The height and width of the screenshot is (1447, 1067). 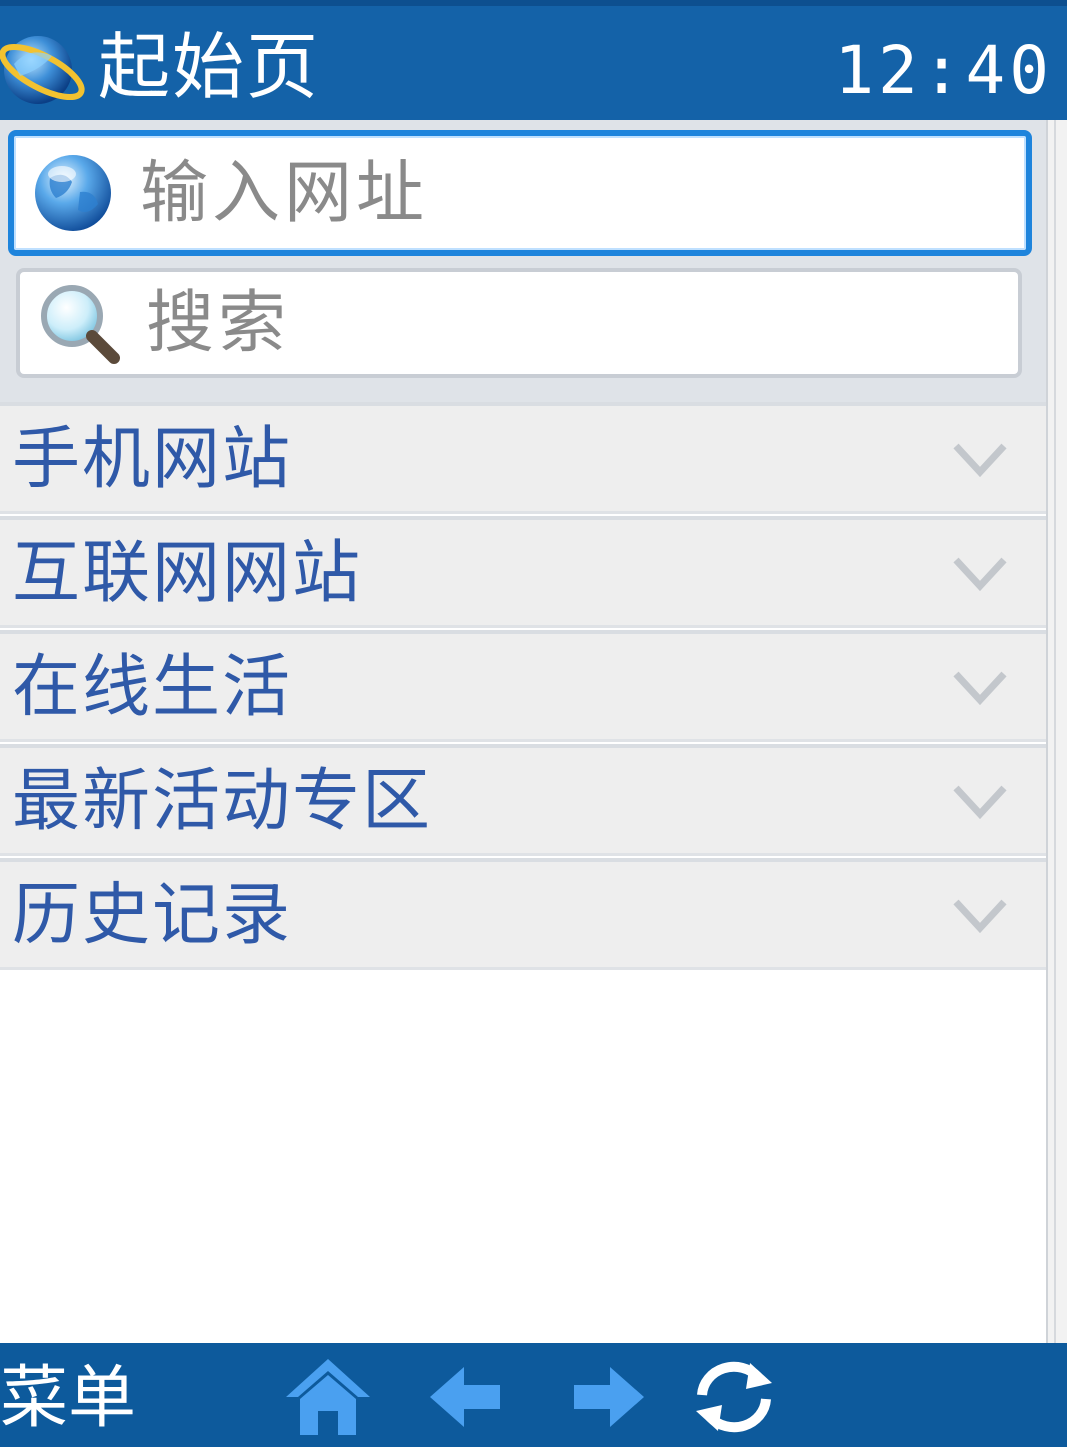 I want to click on refresh-button, so click(x=734, y=1397).